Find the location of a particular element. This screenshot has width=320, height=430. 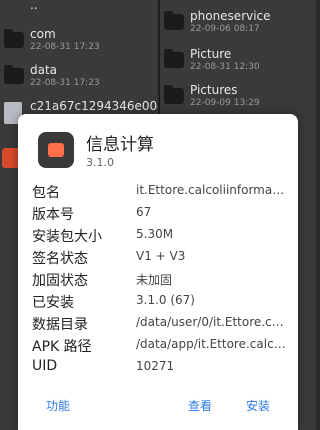

app-icon is located at coordinates (56, 150).